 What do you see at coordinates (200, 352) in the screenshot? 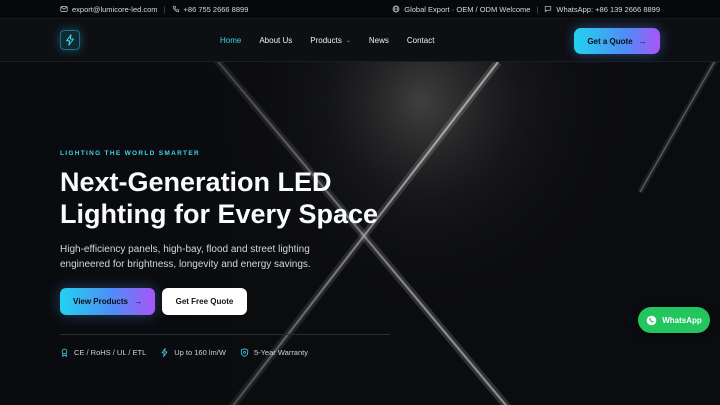
I see `feature-efficiency-label: Up to 160 lm/W` at bounding box center [200, 352].